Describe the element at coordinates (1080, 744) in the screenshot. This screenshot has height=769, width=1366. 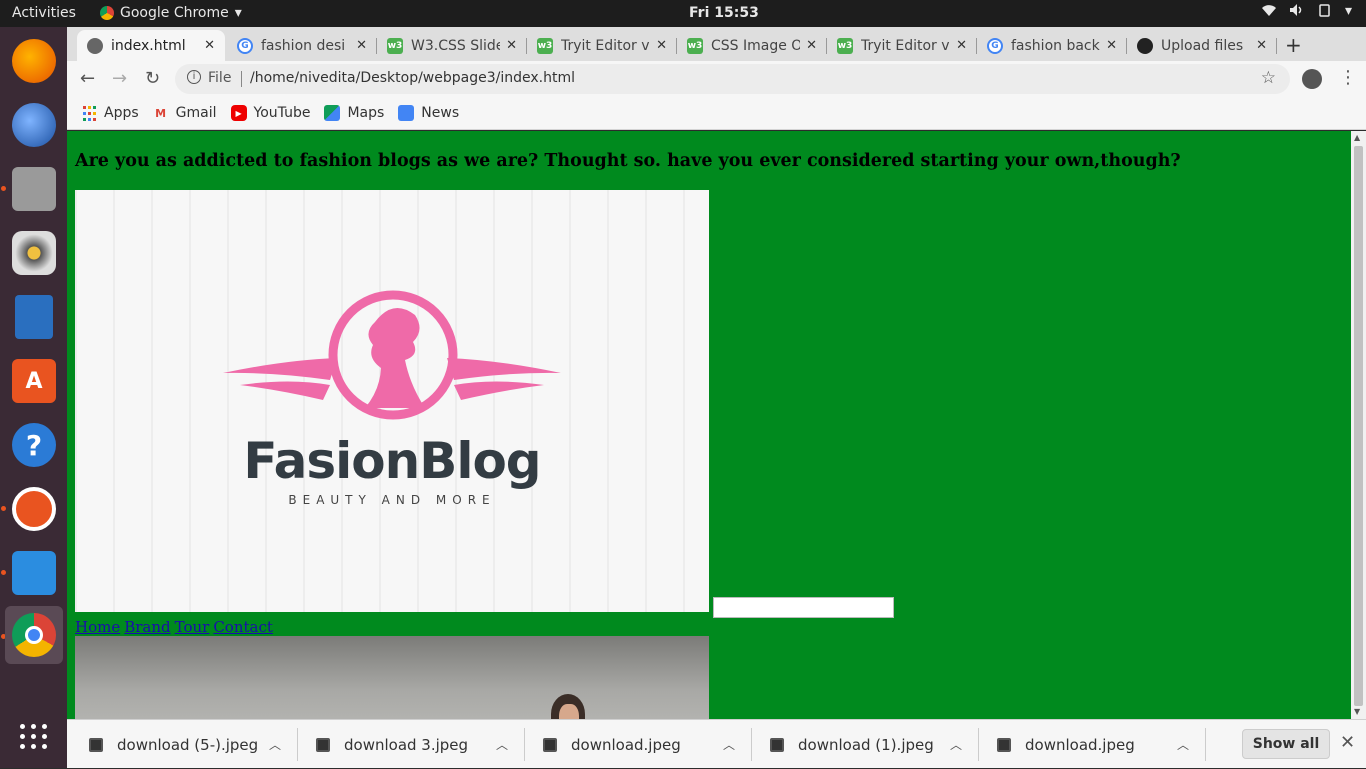
I see `download-filename: download.jpeg` at that location.